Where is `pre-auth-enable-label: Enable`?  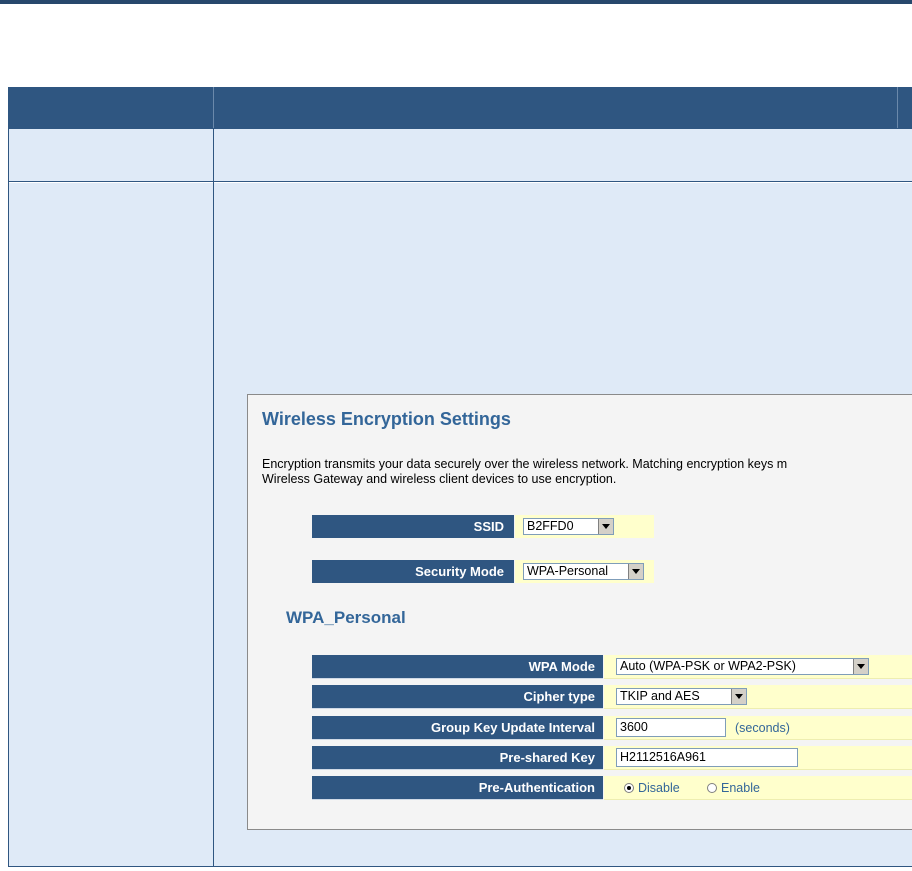
pre-auth-enable-label: Enable is located at coordinates (740, 788).